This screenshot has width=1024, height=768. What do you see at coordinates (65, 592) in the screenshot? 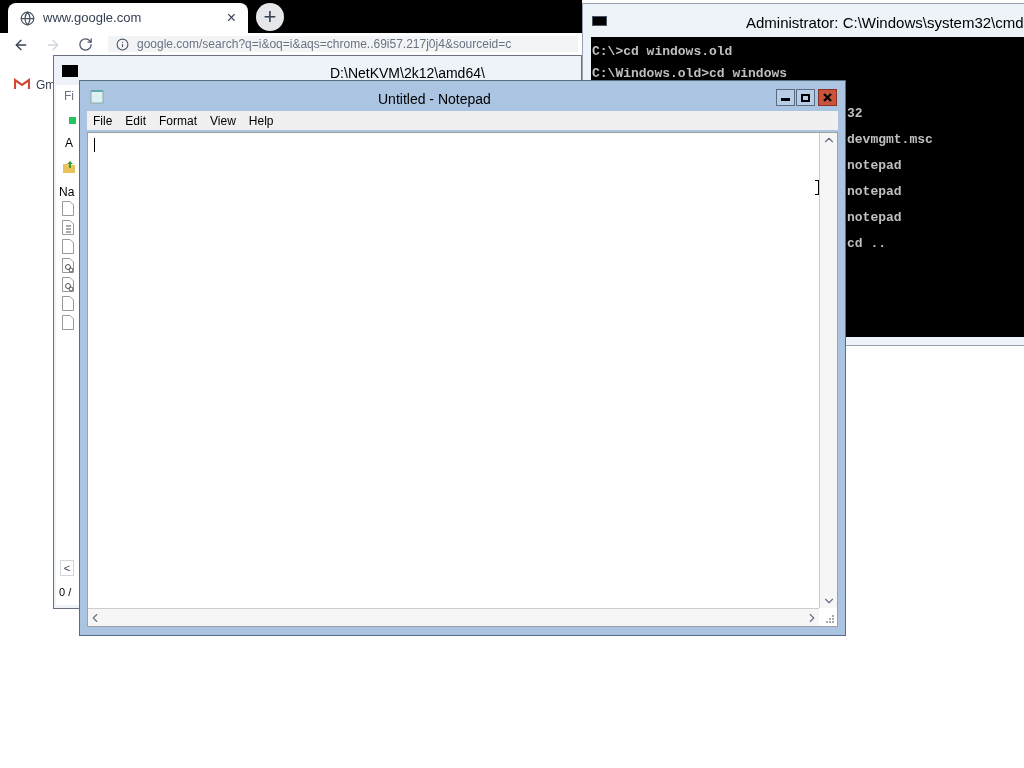
I see `status-text: 0 /` at bounding box center [65, 592].